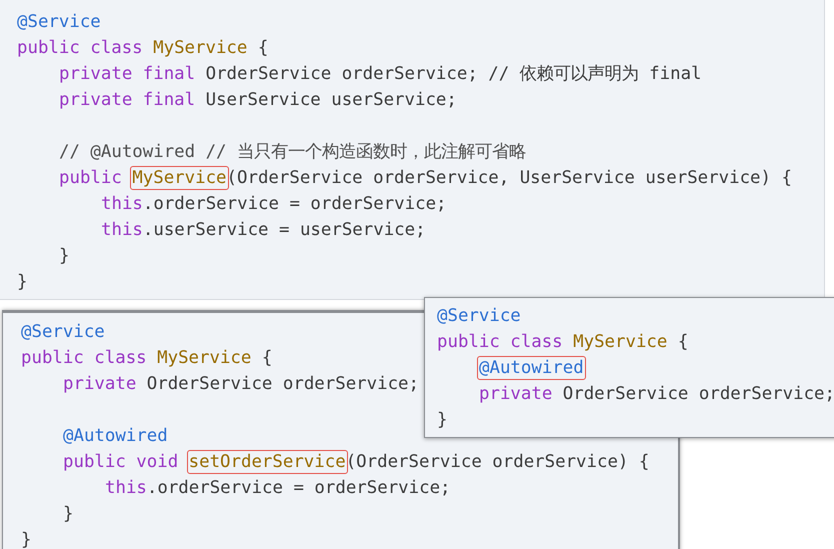  Describe the element at coordinates (425, 178) in the screenshot. I see `code-line: public MyService(OrderService orderService, UserService userService) {` at that location.